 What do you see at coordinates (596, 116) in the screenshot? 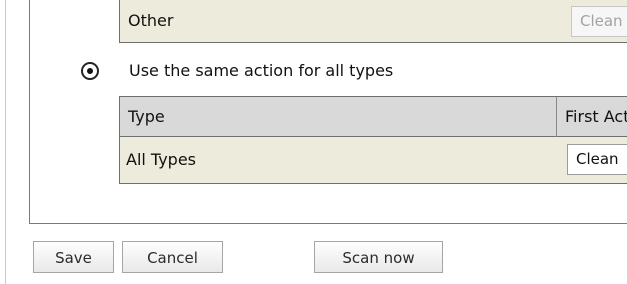
I see `first-action-column-header: First Act` at bounding box center [596, 116].